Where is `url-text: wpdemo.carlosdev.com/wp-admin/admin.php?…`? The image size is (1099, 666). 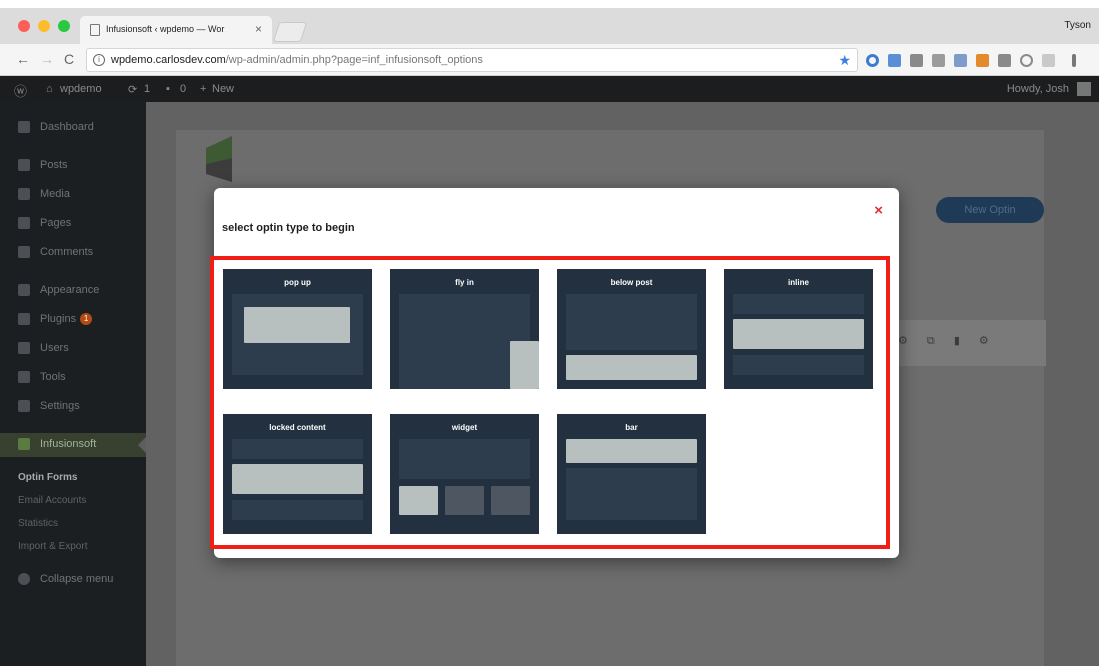
url-text: wpdemo.carlosdev.com/wp-admin/admin.php?… is located at coordinates (297, 60).